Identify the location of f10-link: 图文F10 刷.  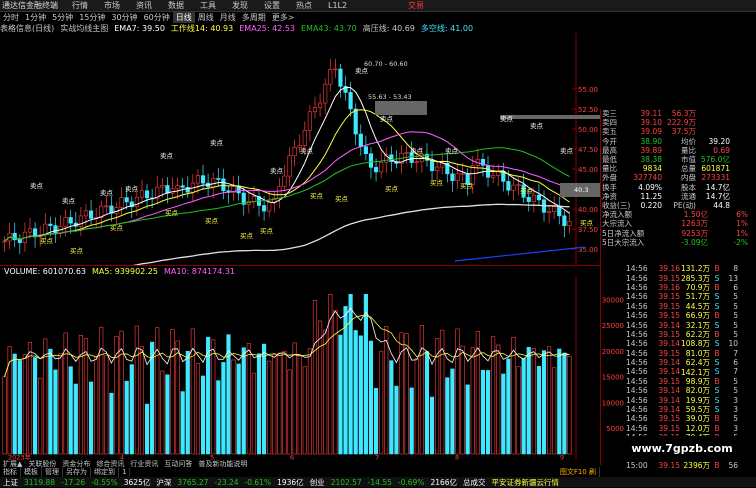
(578, 472).